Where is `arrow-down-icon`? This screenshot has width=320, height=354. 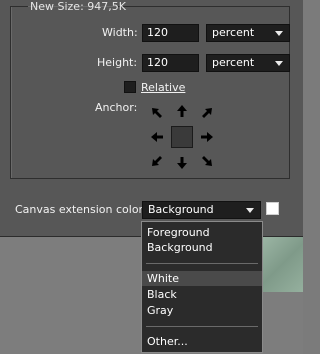 arrow-down-icon is located at coordinates (182, 163).